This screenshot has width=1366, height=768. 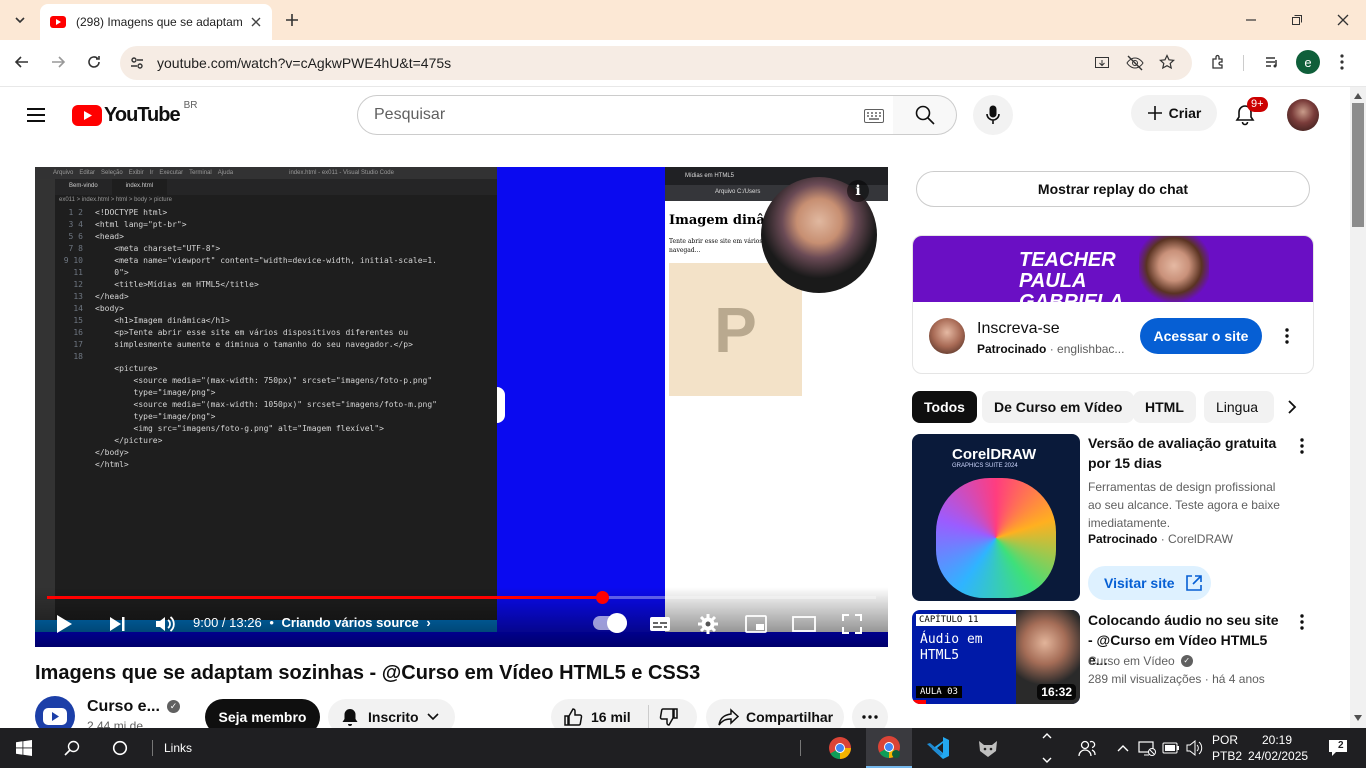 What do you see at coordinates (1342, 62) in the screenshot?
I see `browser-menu-button` at bounding box center [1342, 62].